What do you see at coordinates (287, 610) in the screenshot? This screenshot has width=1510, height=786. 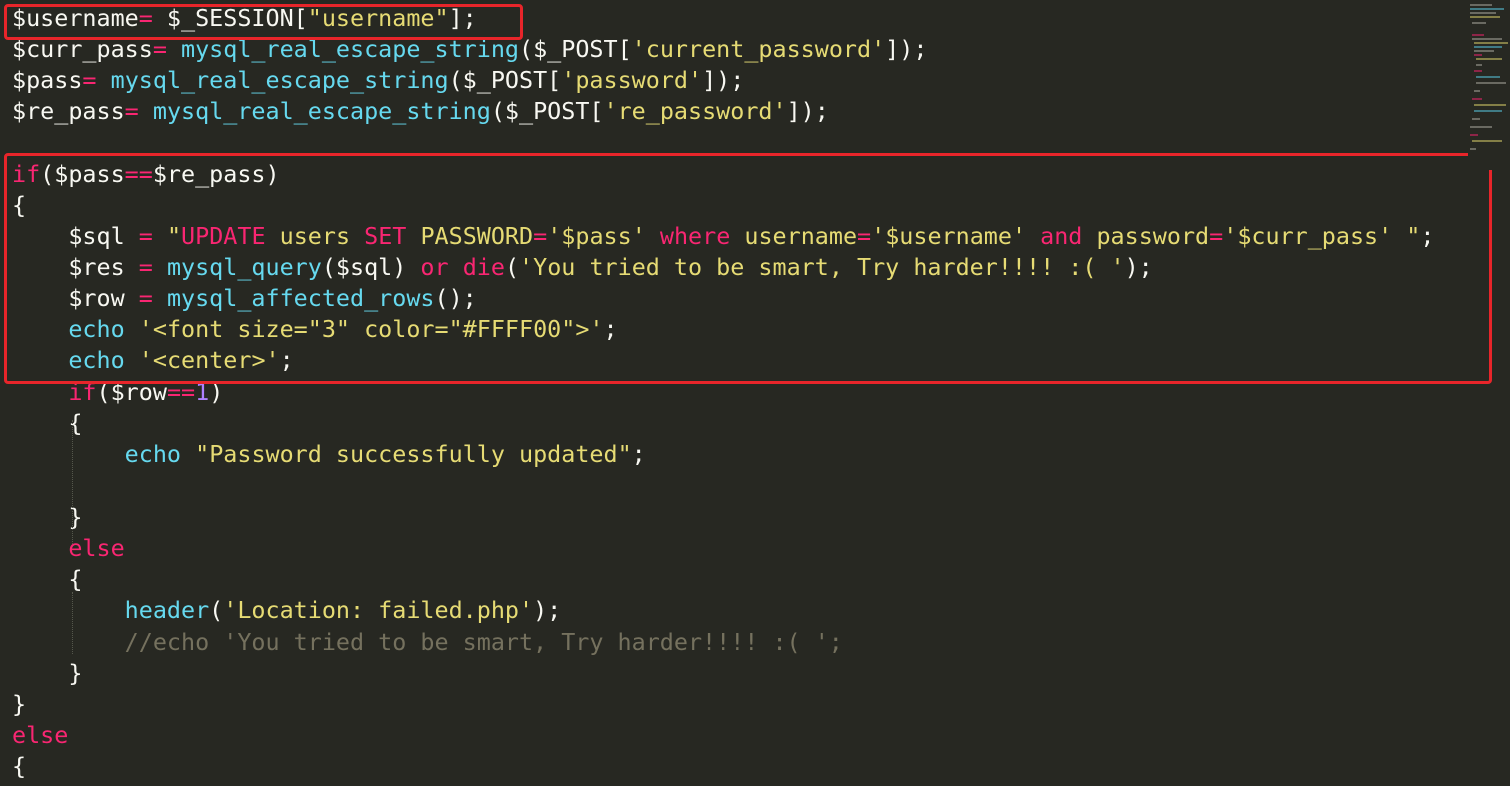 I see `code-line: header('Location: failed.php');` at bounding box center [287, 610].